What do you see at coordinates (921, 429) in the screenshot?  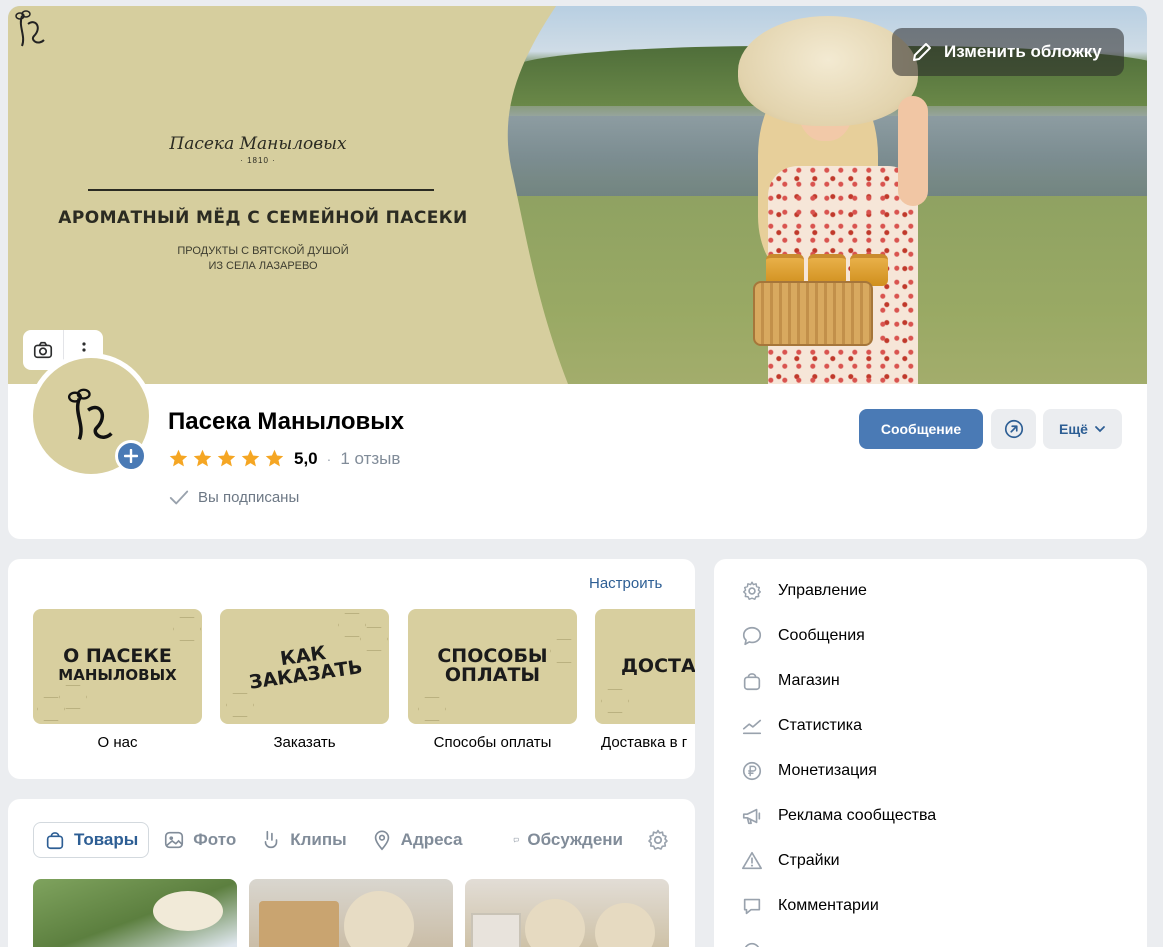 I see `message-button: Сообщение` at bounding box center [921, 429].